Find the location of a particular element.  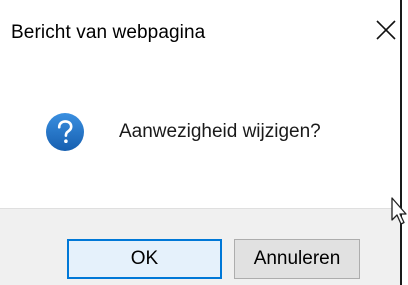

ok-button: OK is located at coordinates (144, 259).